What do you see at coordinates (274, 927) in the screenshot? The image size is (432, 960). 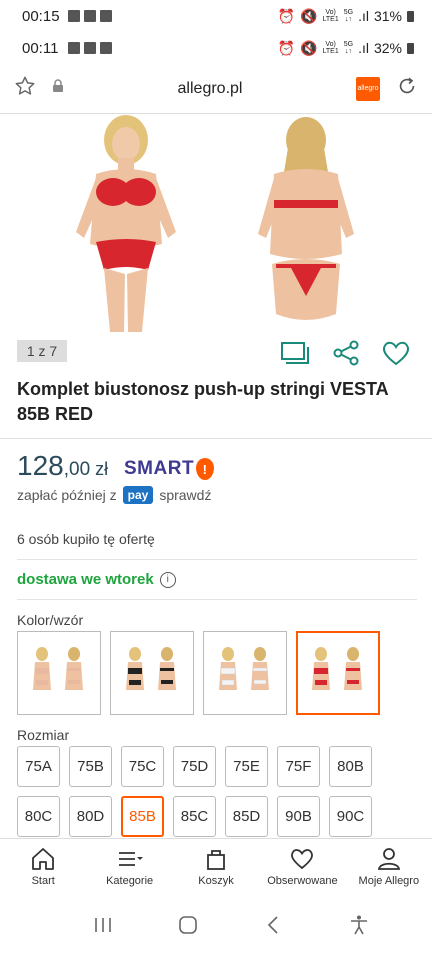 I see `back-icon` at bounding box center [274, 927].